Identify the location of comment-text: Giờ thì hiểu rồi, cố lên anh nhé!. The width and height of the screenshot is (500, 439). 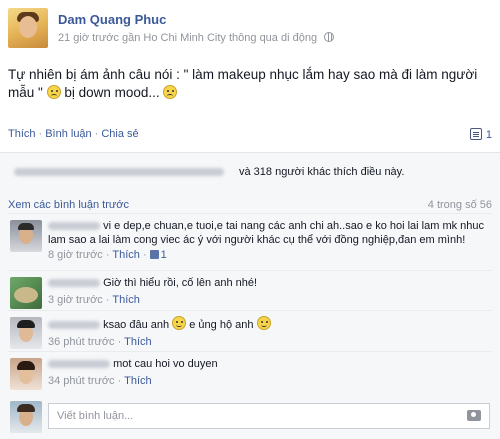
(180, 283).